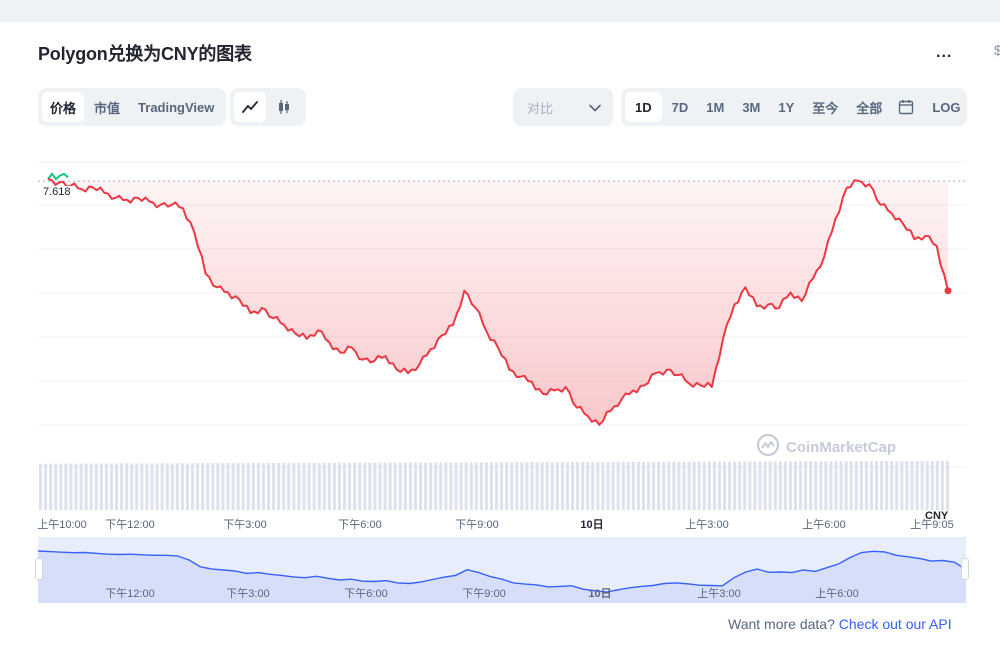 This screenshot has width=1000, height=650. What do you see at coordinates (869, 107) in the screenshot?
I see `range-all: 全部` at bounding box center [869, 107].